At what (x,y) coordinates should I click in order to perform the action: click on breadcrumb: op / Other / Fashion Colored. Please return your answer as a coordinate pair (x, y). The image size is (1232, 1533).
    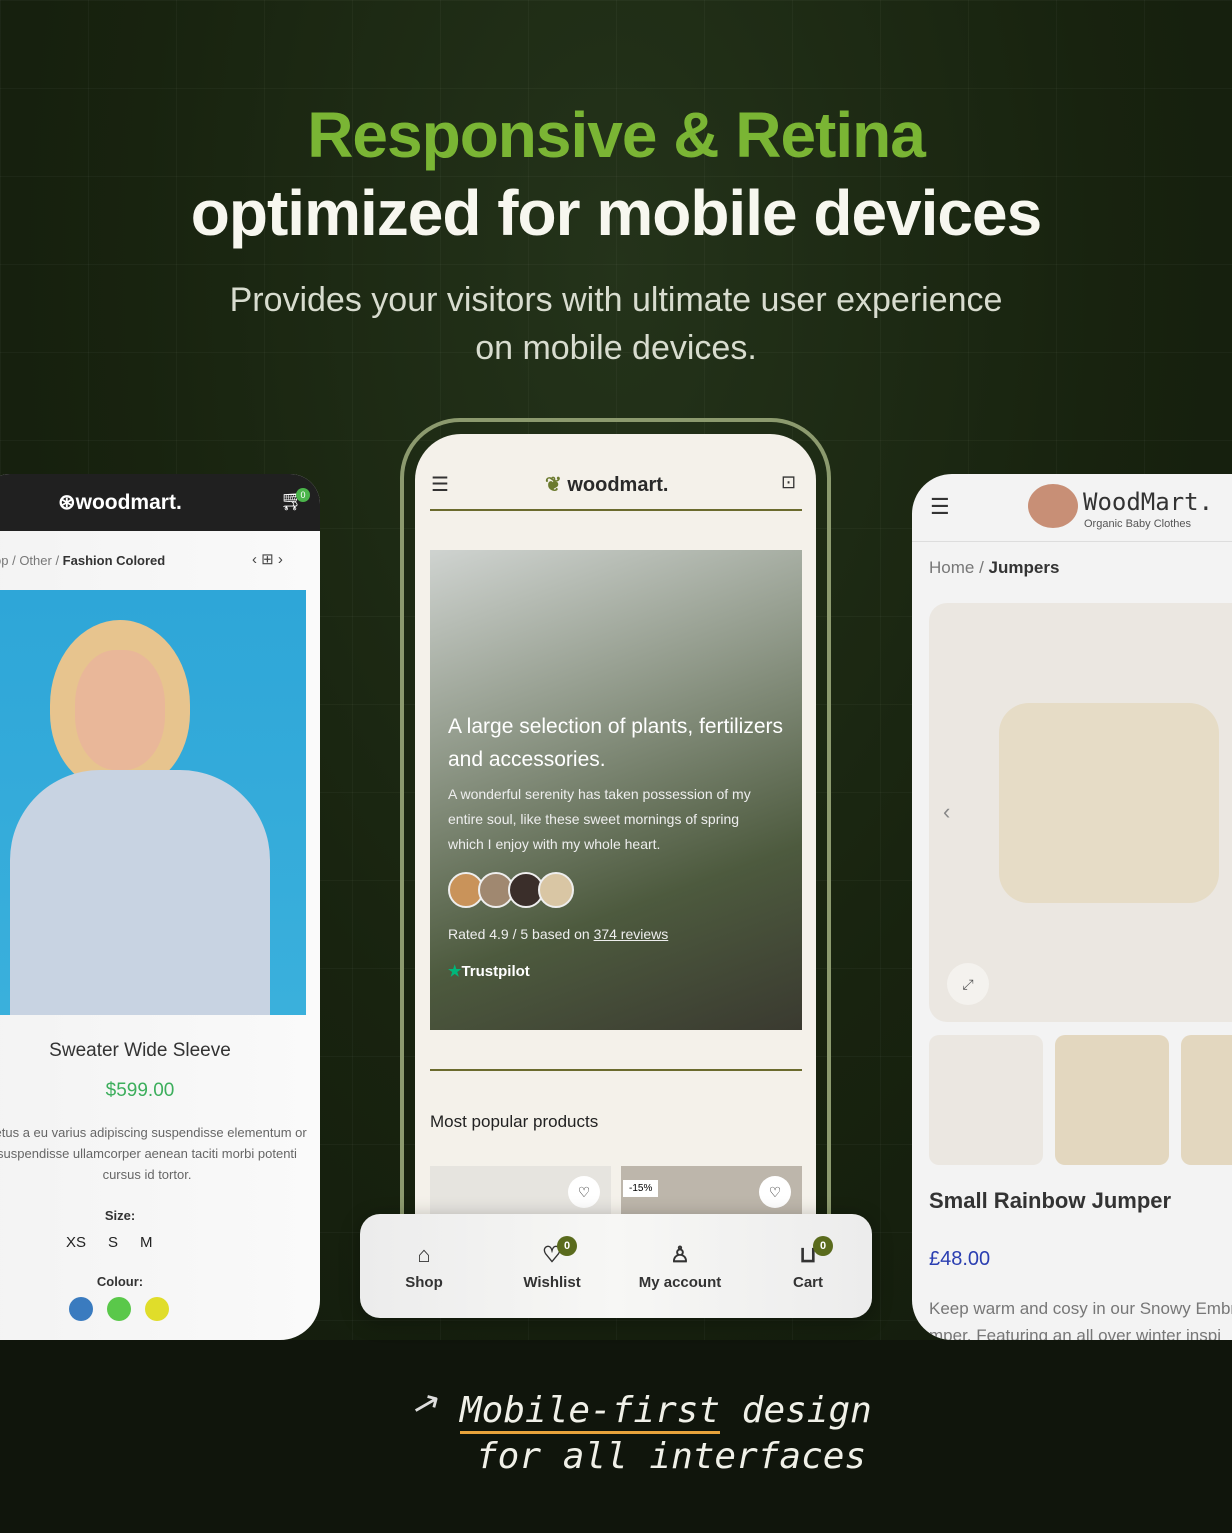
    Looking at the image, I should click on (82, 560).